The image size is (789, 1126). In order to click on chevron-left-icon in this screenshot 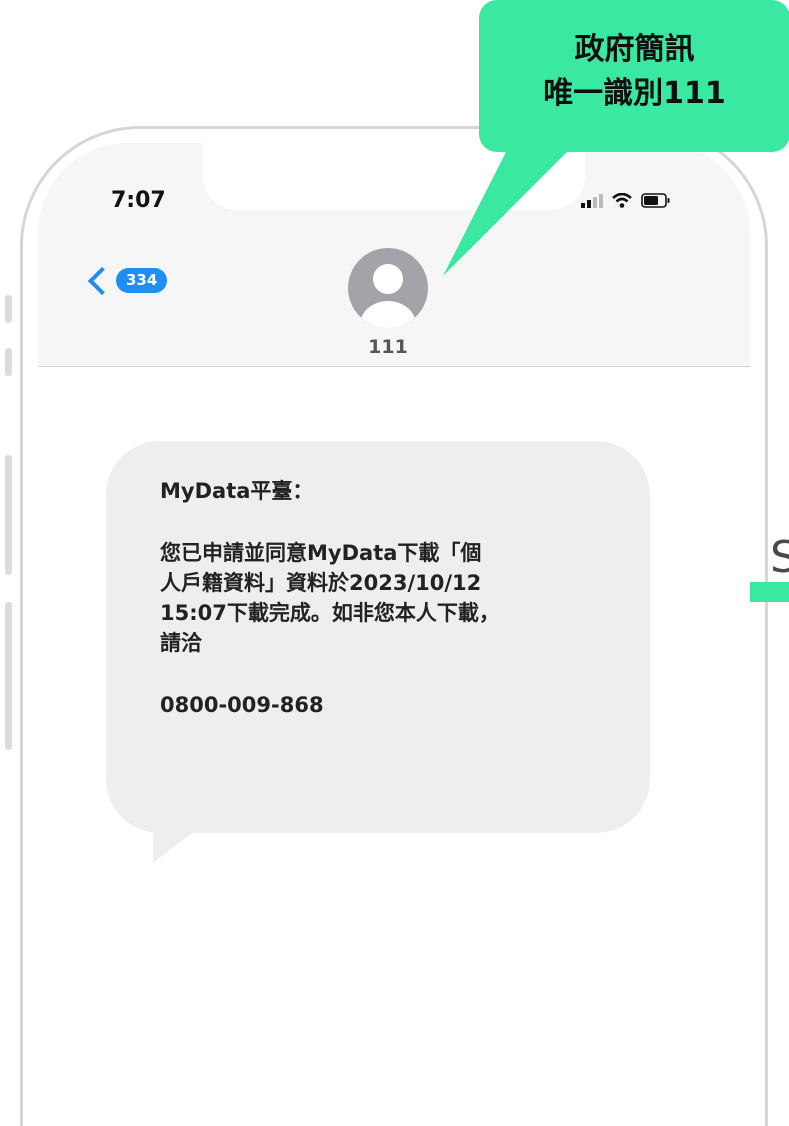, I will do `click(102, 280)`.